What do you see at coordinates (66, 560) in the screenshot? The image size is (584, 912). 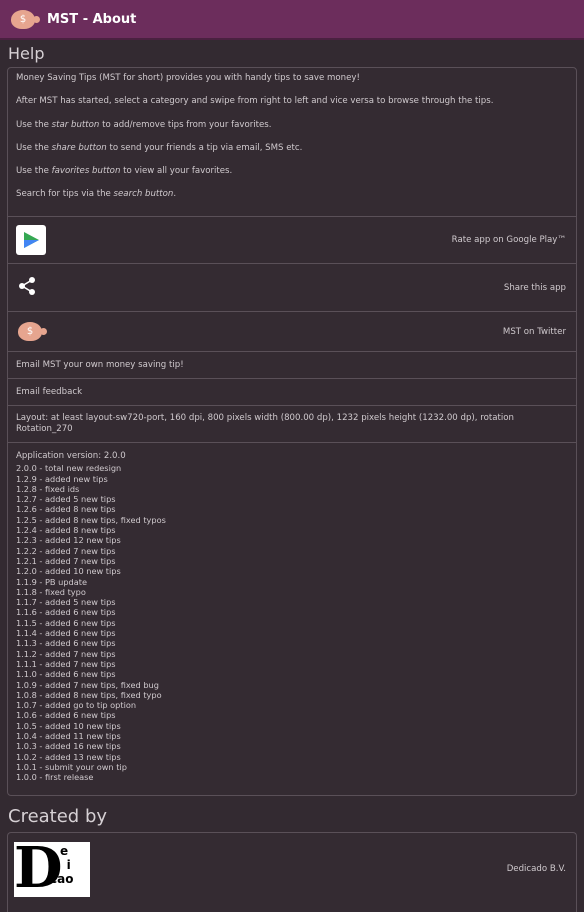 I see `changelog-entry: 1.2.1 - added 7 new tips` at bounding box center [66, 560].